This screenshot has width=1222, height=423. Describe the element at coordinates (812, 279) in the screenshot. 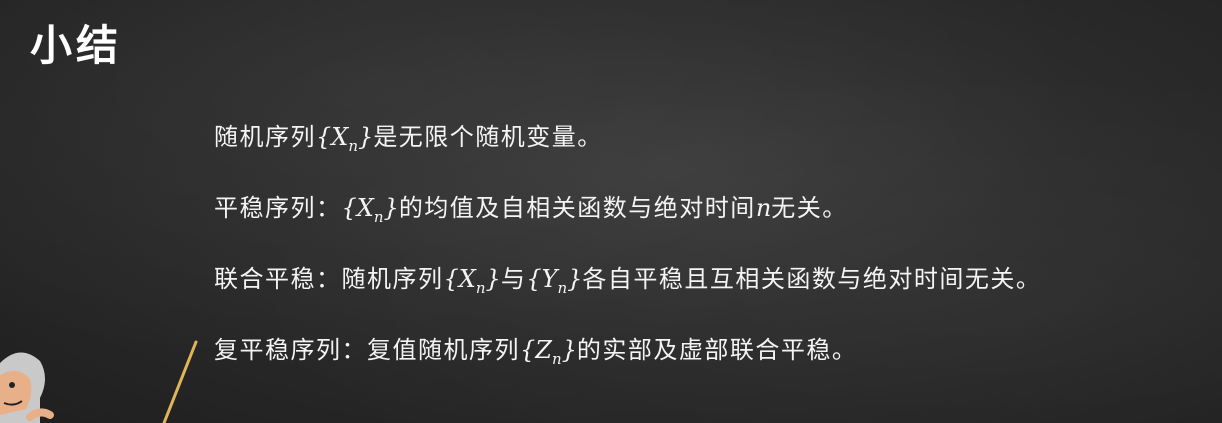

I see `line-text: 各自平稳且互相关函数与绝对时间无关。` at that location.